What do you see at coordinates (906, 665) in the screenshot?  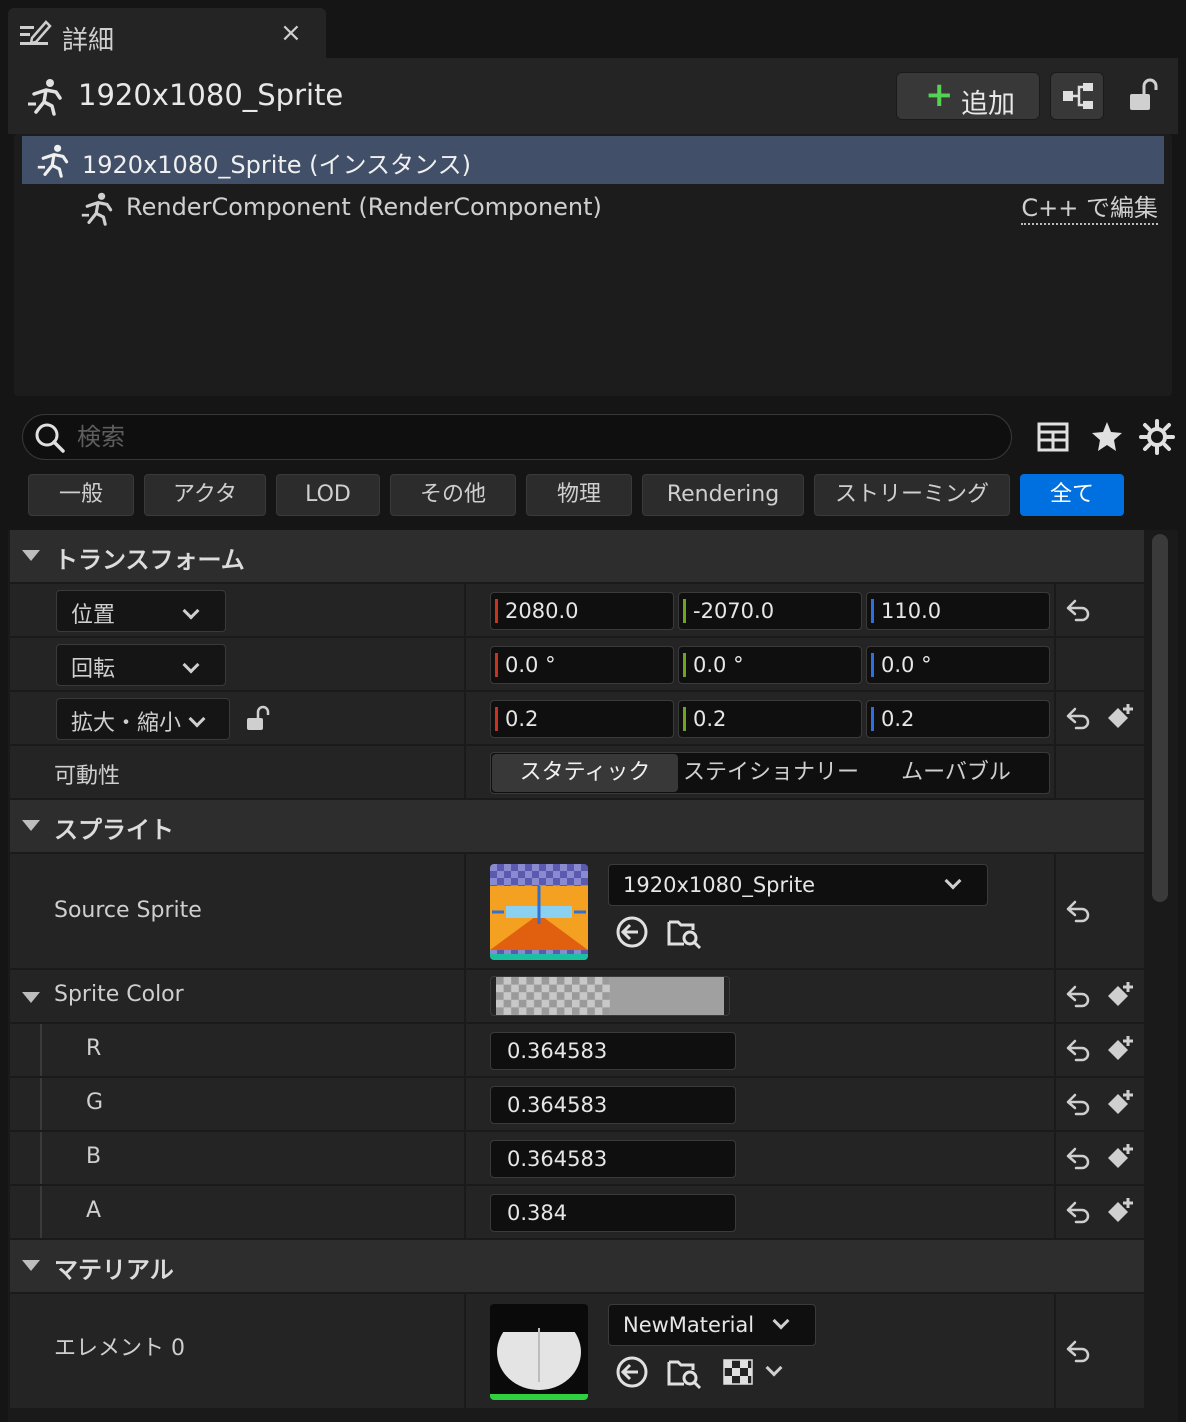 I see `rotation-z-value: 0.0 °` at bounding box center [906, 665].